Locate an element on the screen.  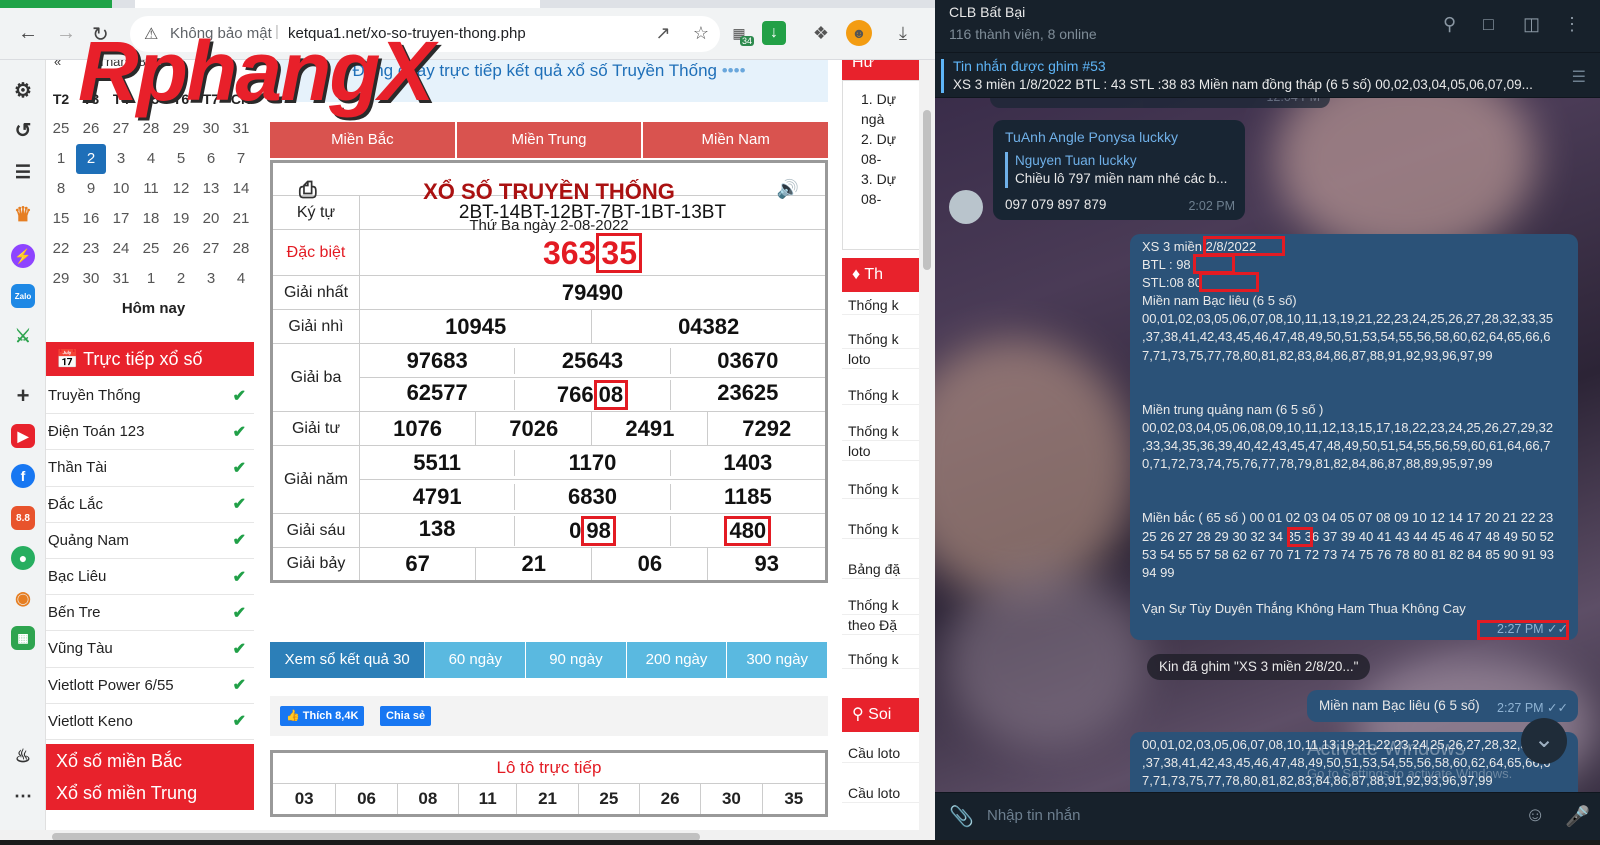
prediction-link: 1. Dự is located at coordinates (878, 99).